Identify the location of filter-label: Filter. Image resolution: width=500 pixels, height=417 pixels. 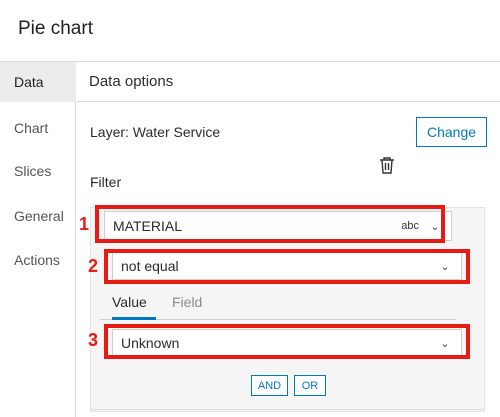
(106, 182).